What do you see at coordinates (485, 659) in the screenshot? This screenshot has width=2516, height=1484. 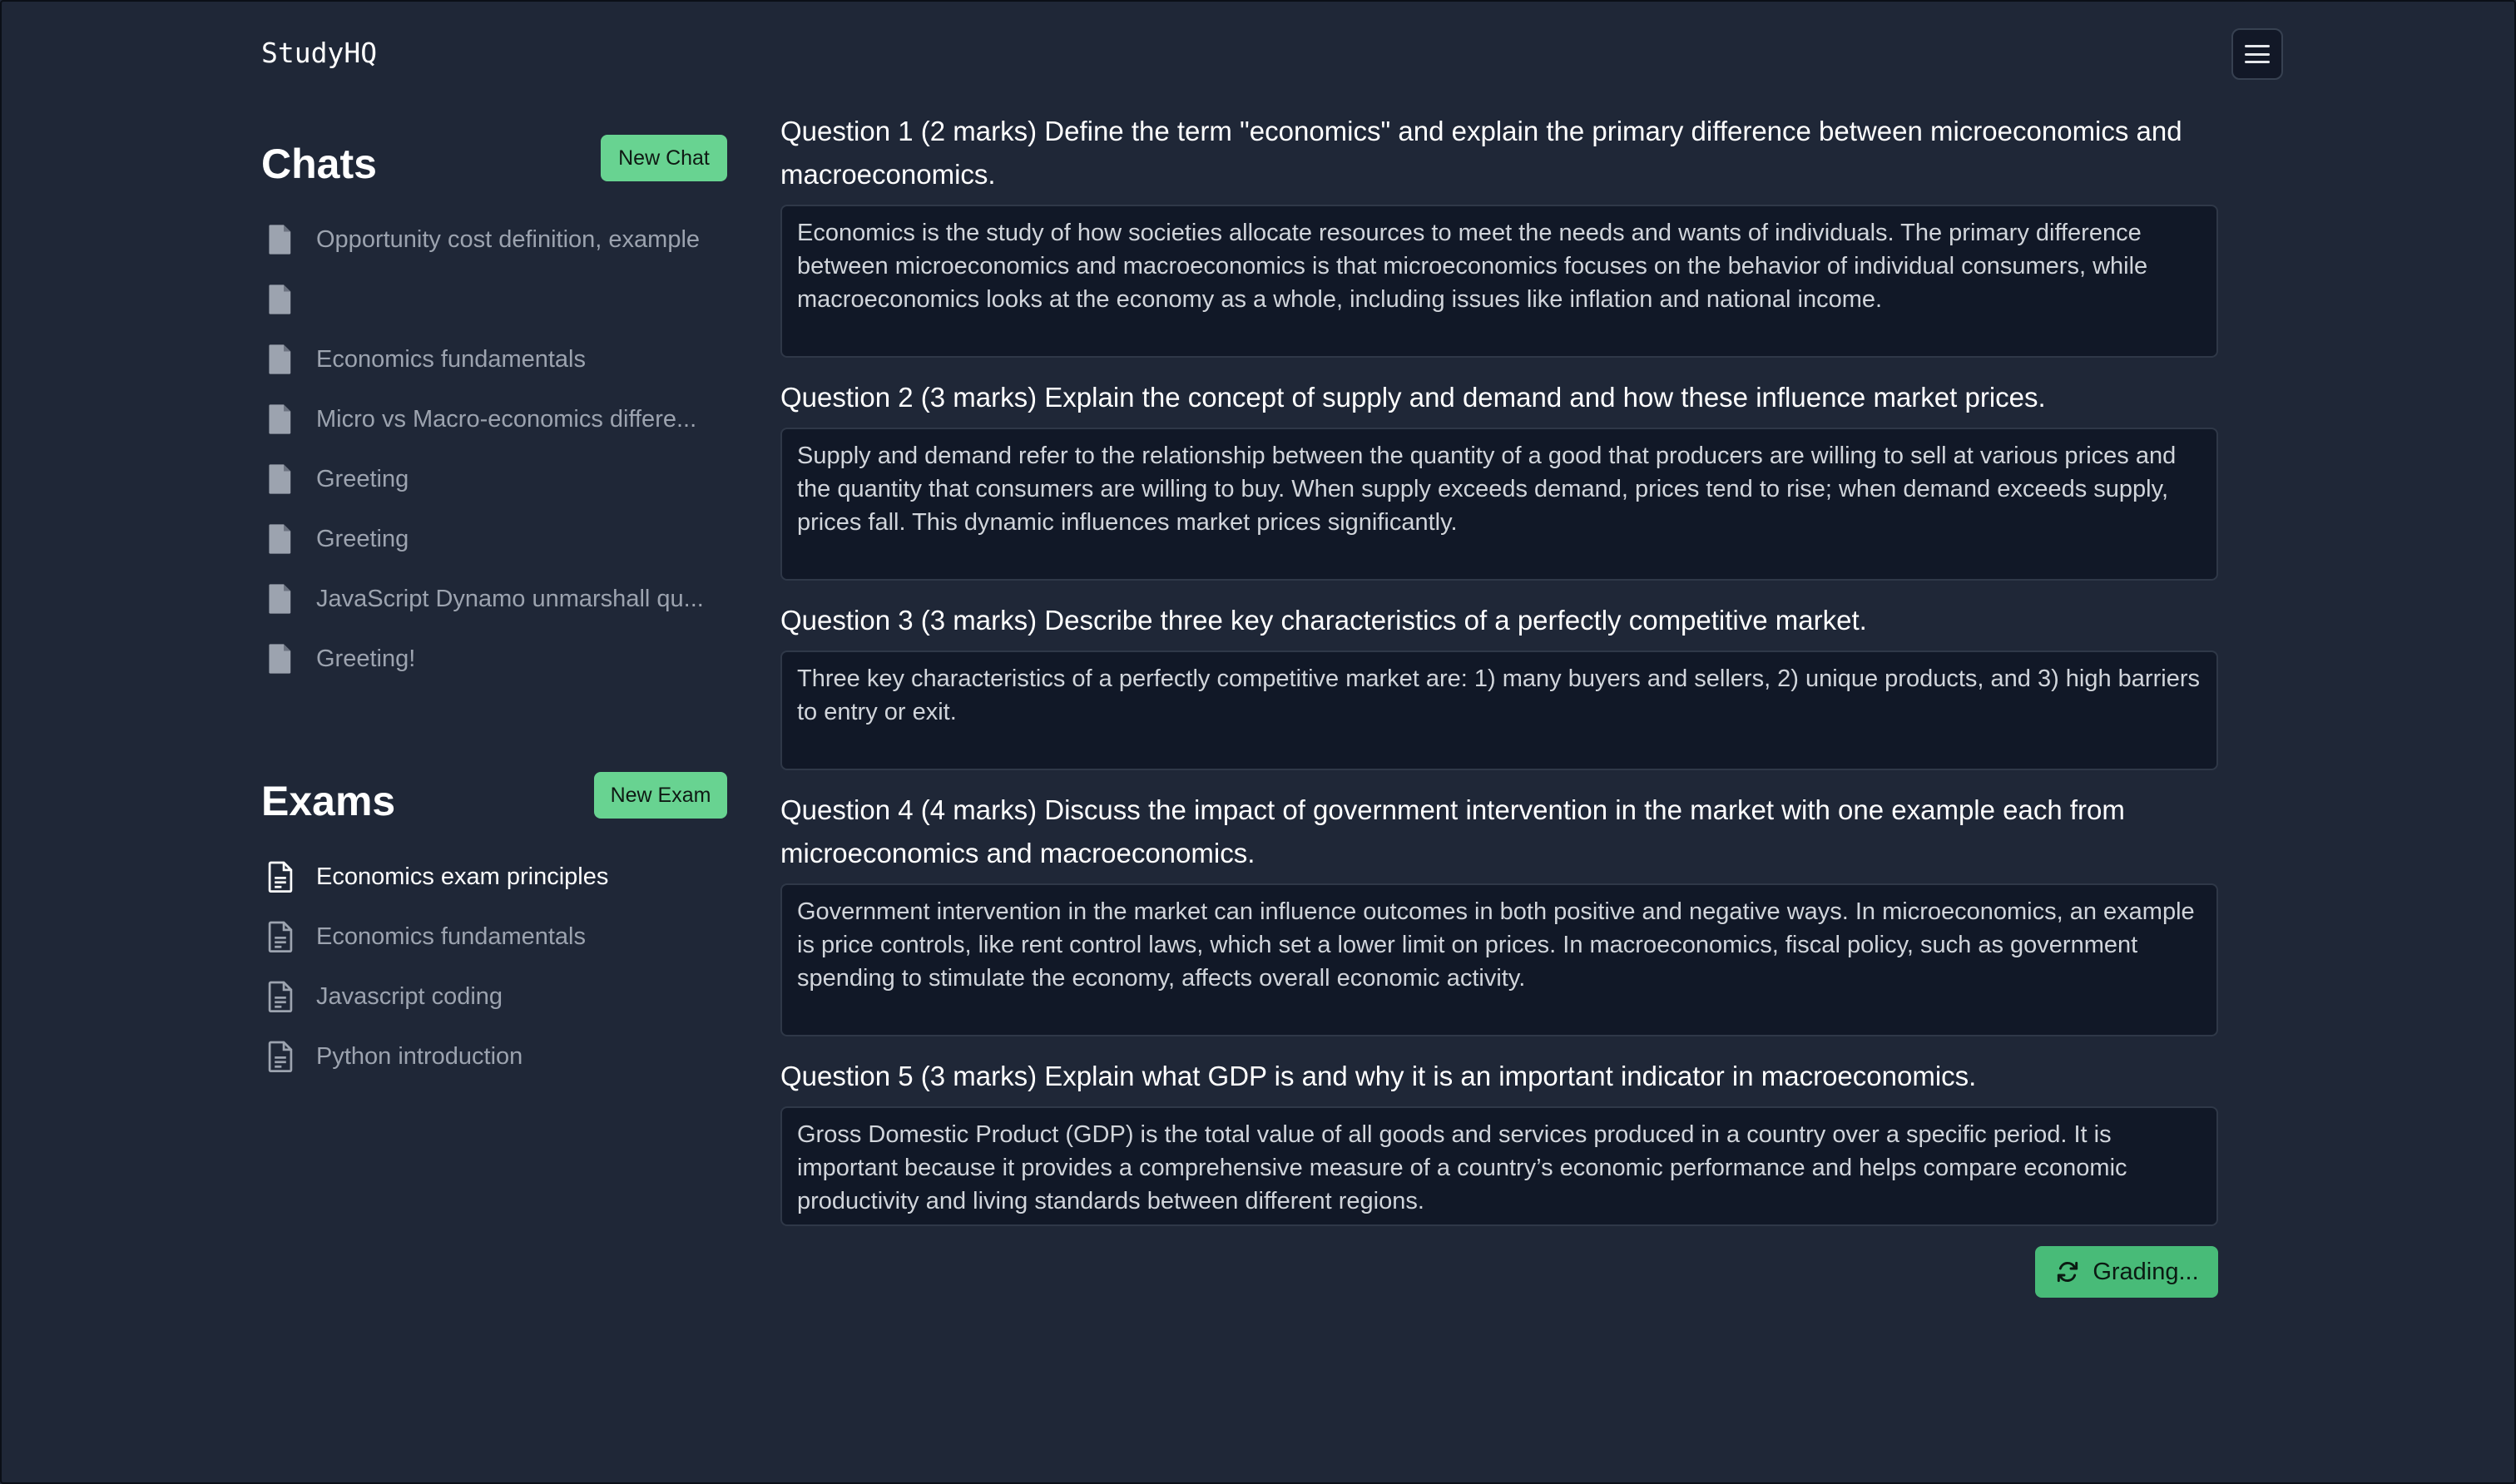 I see `chat-item: Greeting!` at bounding box center [485, 659].